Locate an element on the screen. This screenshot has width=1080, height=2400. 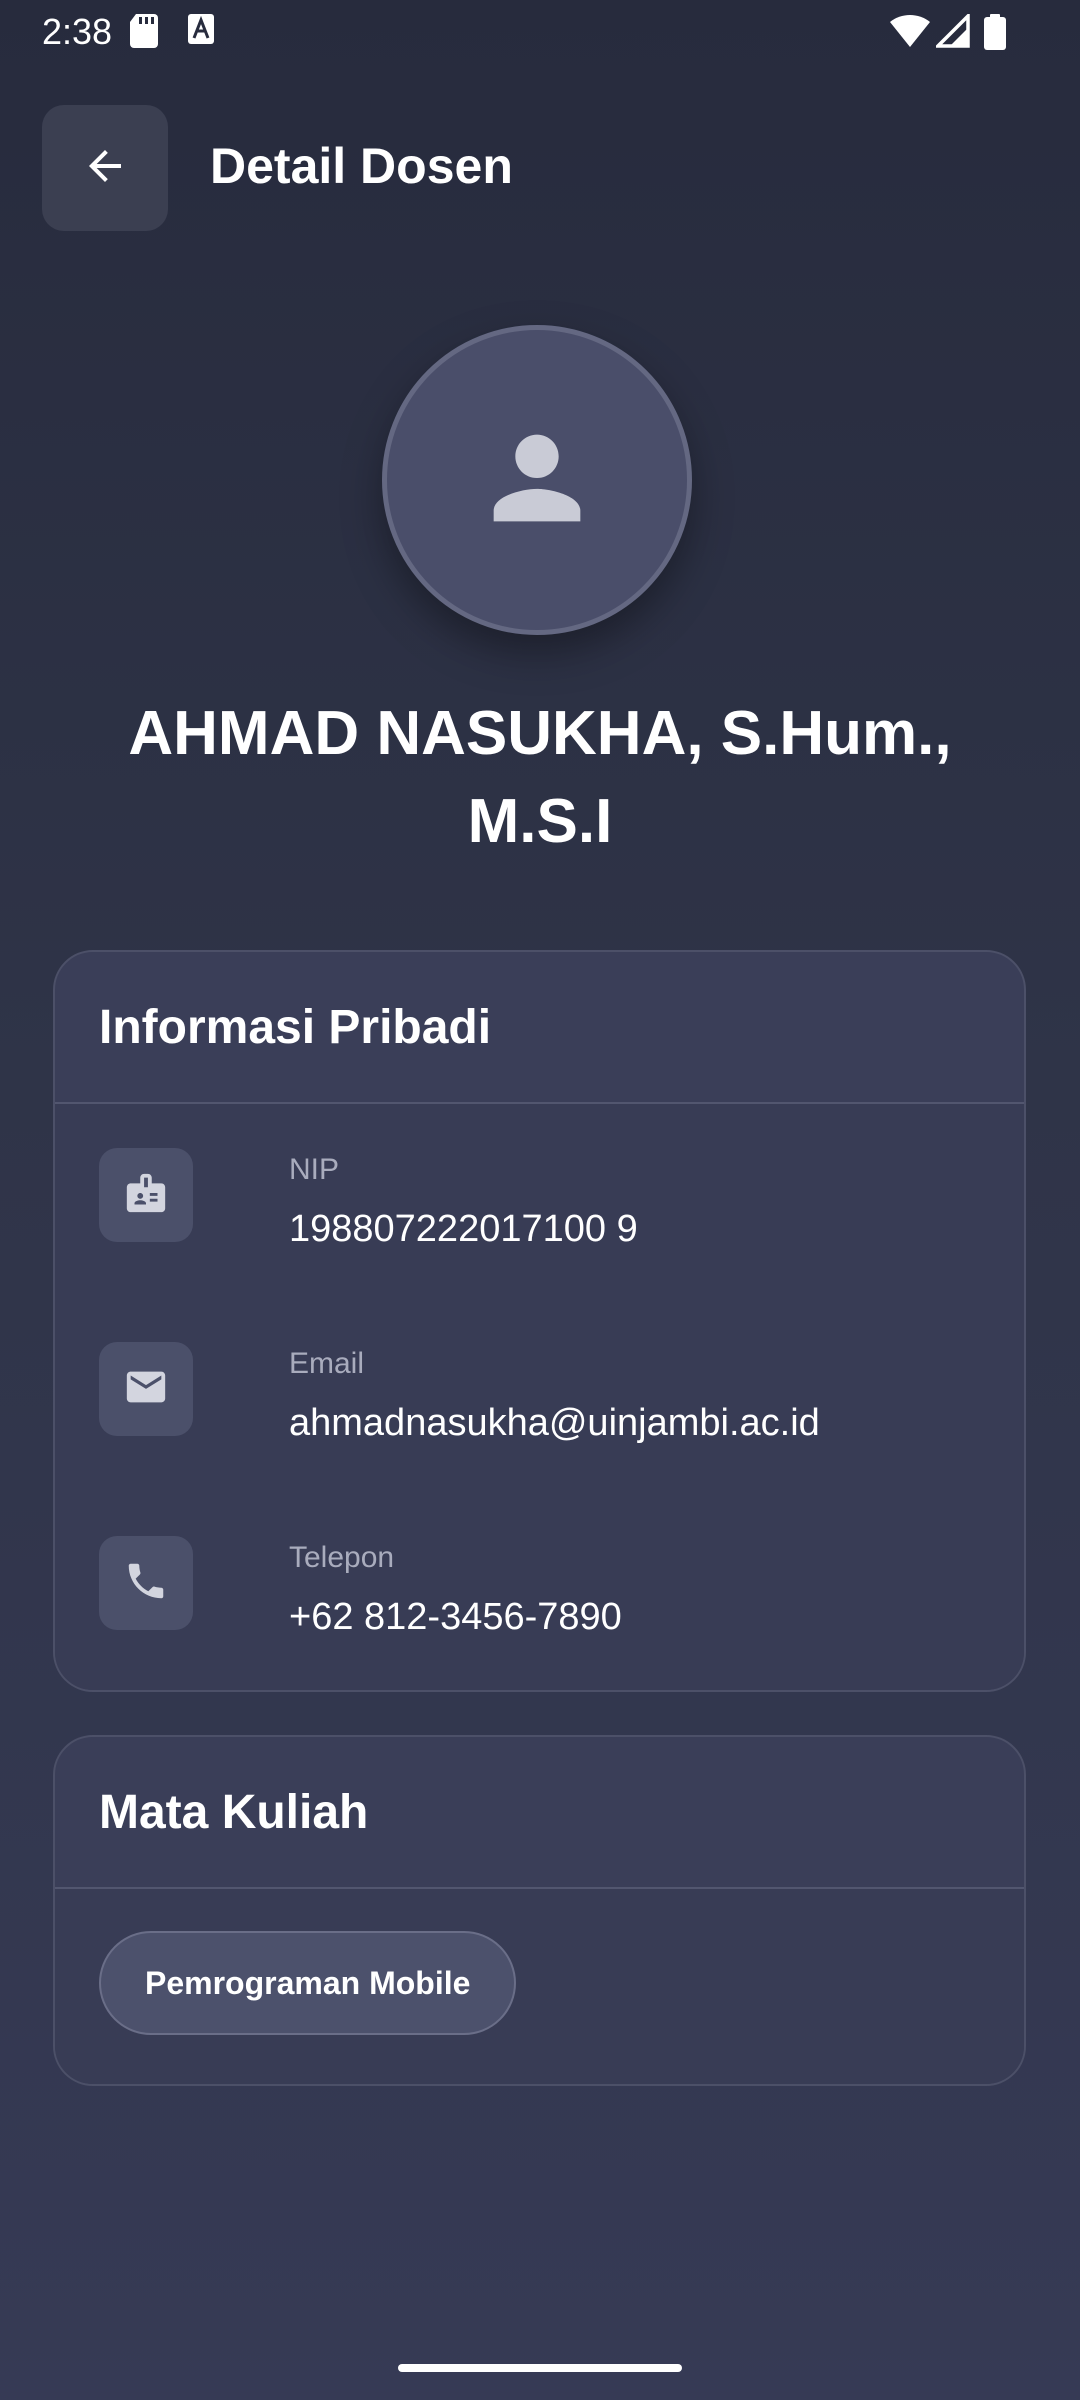
battery-icon is located at coordinates (995, 32).